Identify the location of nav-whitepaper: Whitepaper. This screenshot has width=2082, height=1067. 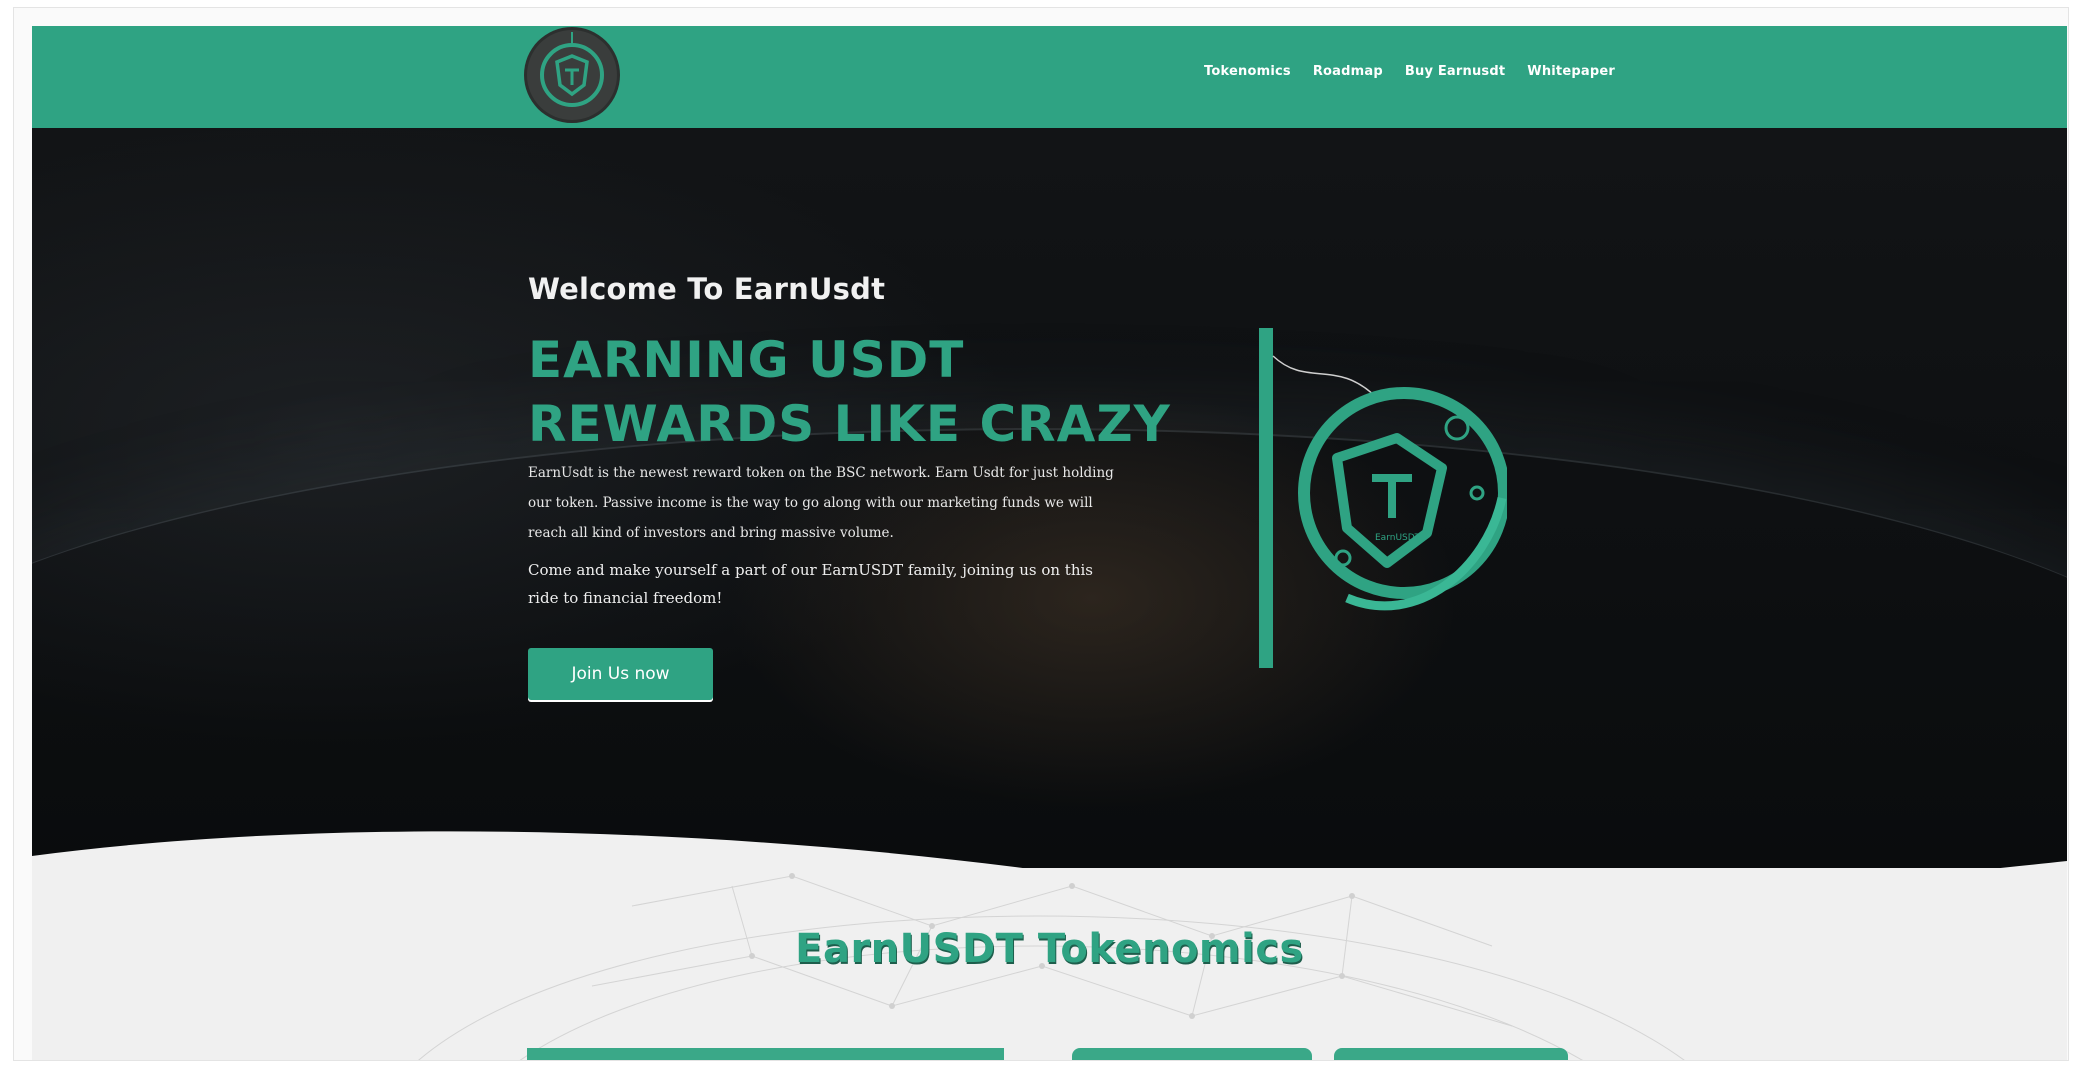
(1571, 71).